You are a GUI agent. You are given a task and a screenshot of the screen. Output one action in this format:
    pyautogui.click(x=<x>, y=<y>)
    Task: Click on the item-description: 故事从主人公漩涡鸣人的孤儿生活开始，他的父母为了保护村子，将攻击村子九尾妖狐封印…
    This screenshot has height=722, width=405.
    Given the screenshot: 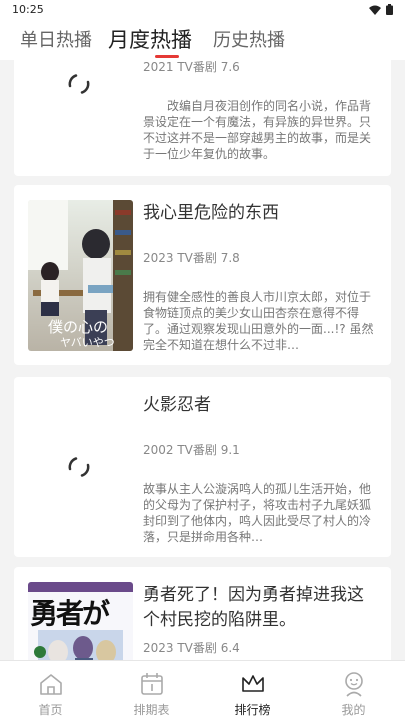 What is the action you would take?
    pyautogui.click(x=257, y=513)
    